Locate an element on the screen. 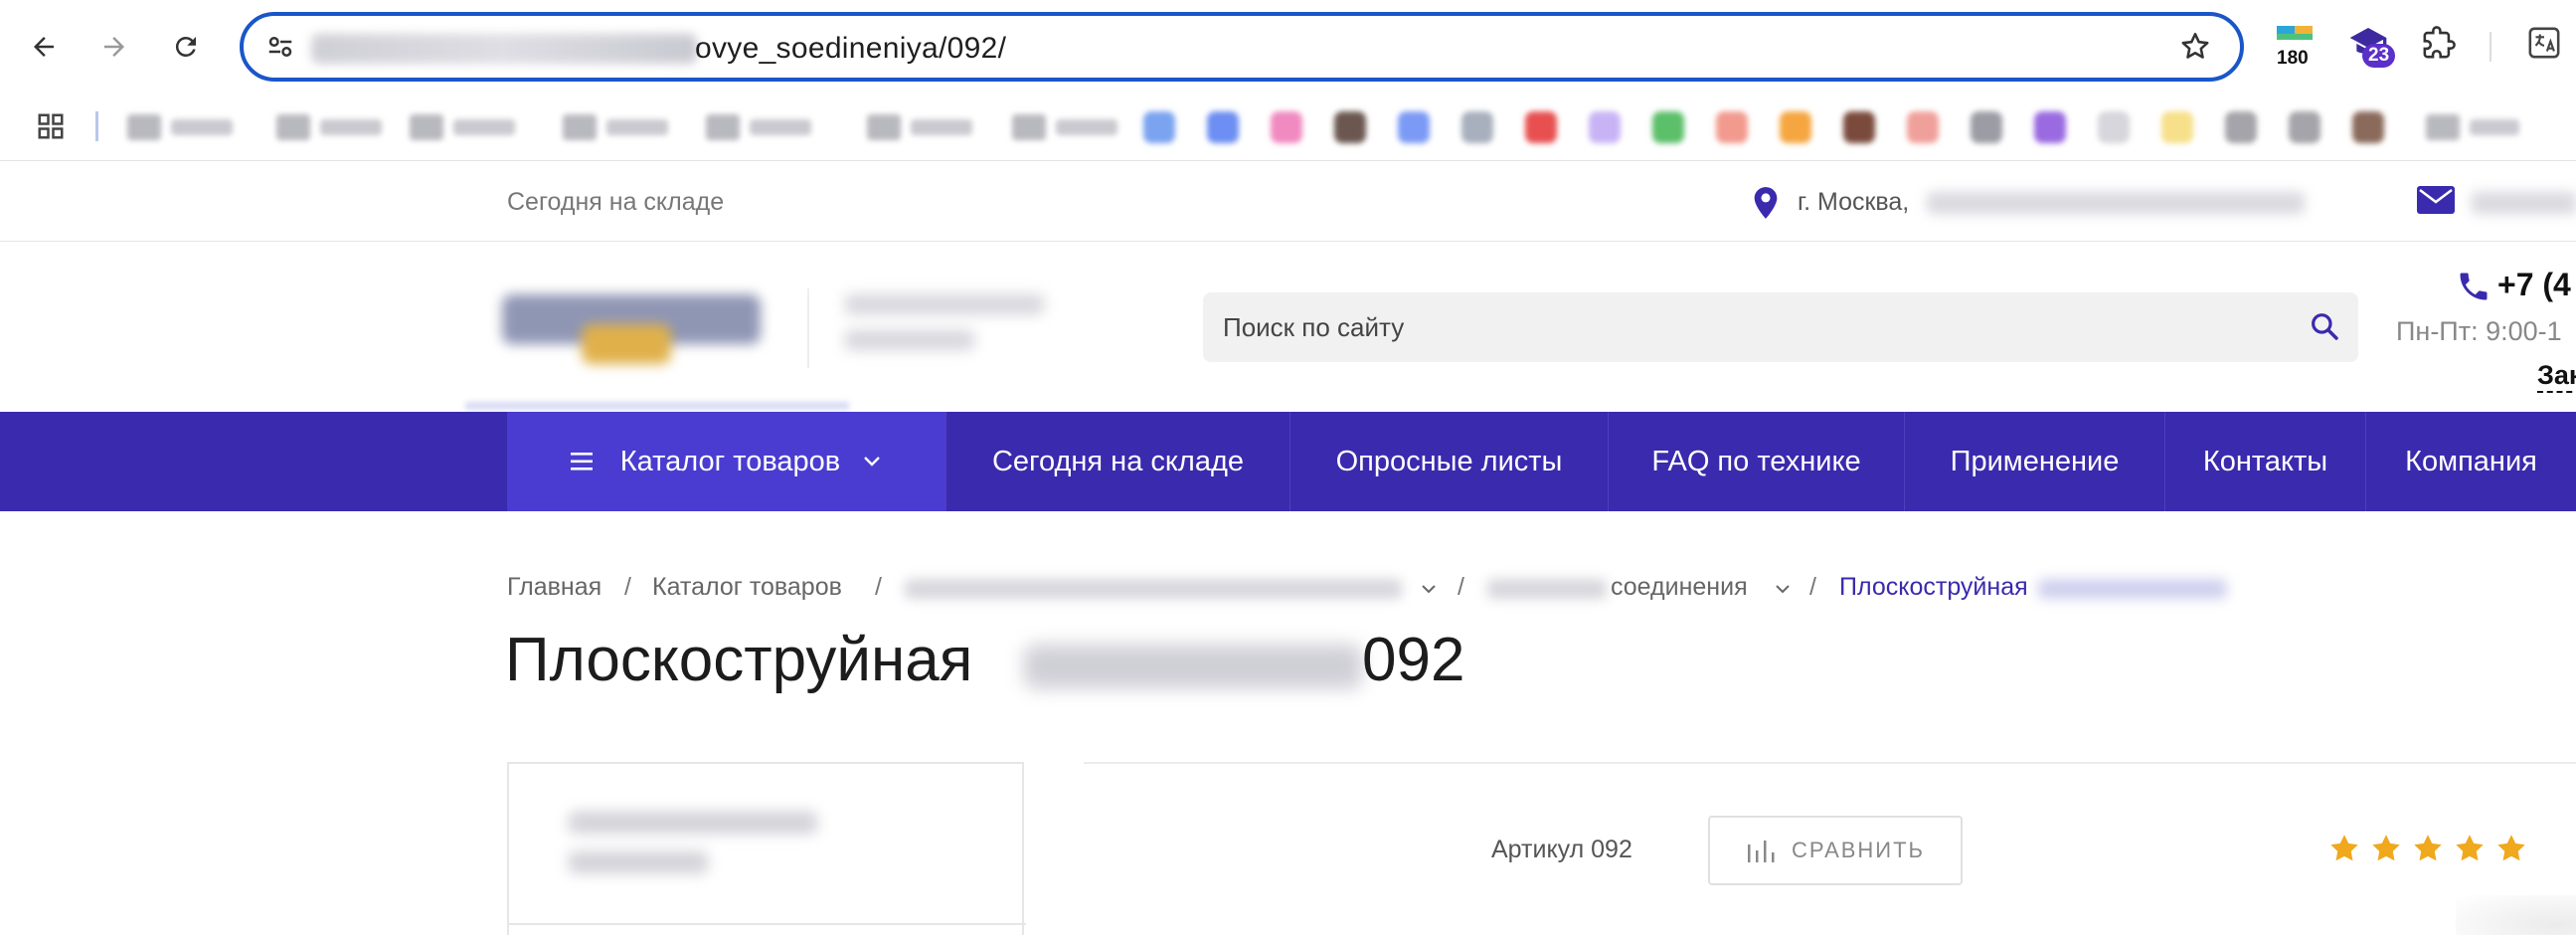 This screenshot has height=935, width=2576. extensions-menu-button is located at coordinates (2439, 45).